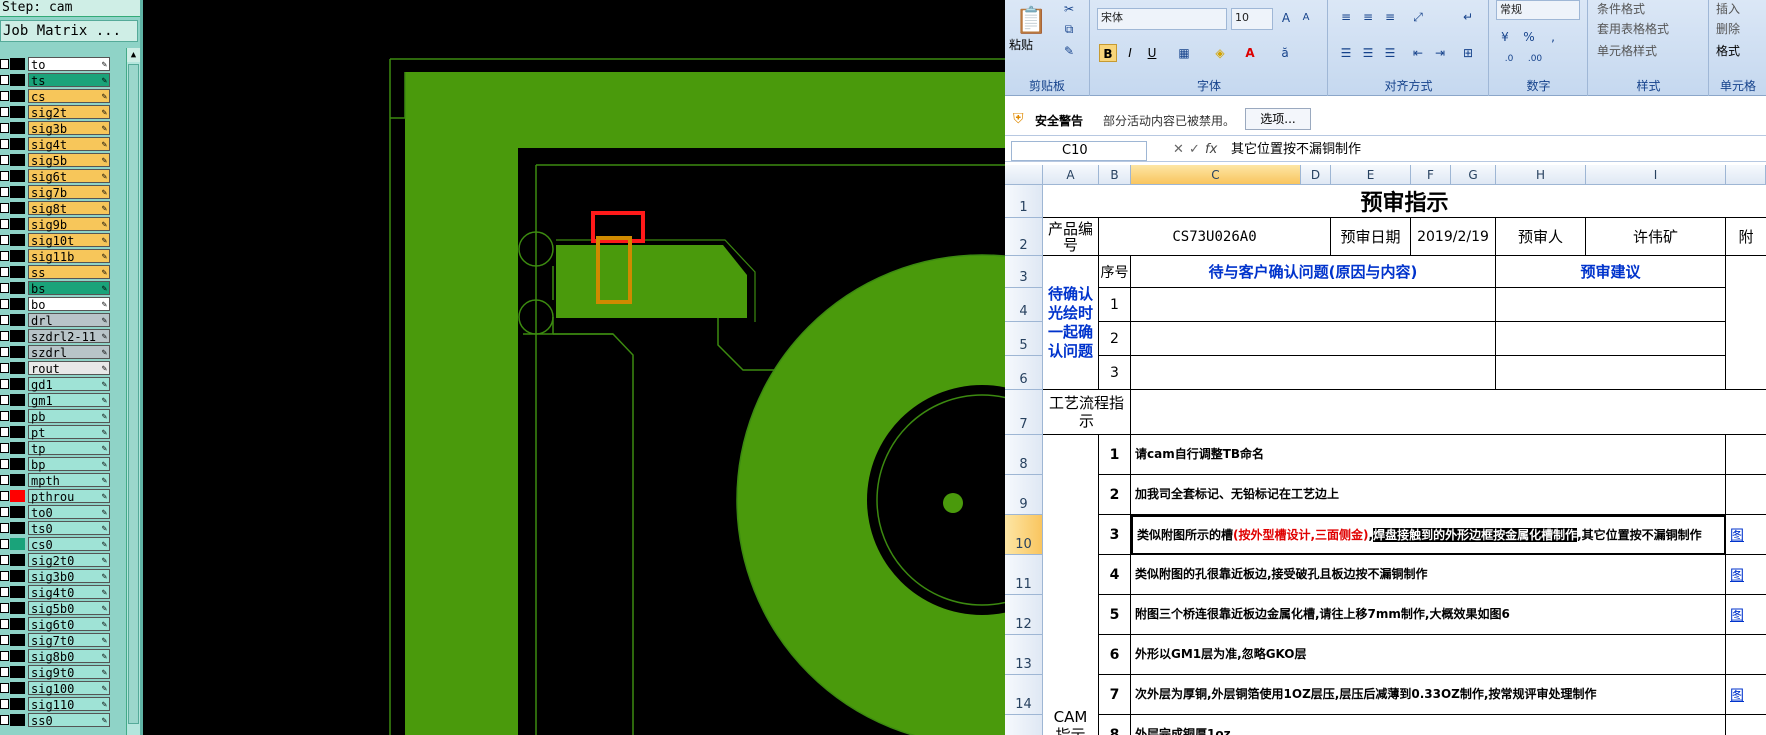 The width and height of the screenshot is (1766, 735). Describe the element at coordinates (1024, 412) in the screenshot. I see `row-header: 7` at that location.